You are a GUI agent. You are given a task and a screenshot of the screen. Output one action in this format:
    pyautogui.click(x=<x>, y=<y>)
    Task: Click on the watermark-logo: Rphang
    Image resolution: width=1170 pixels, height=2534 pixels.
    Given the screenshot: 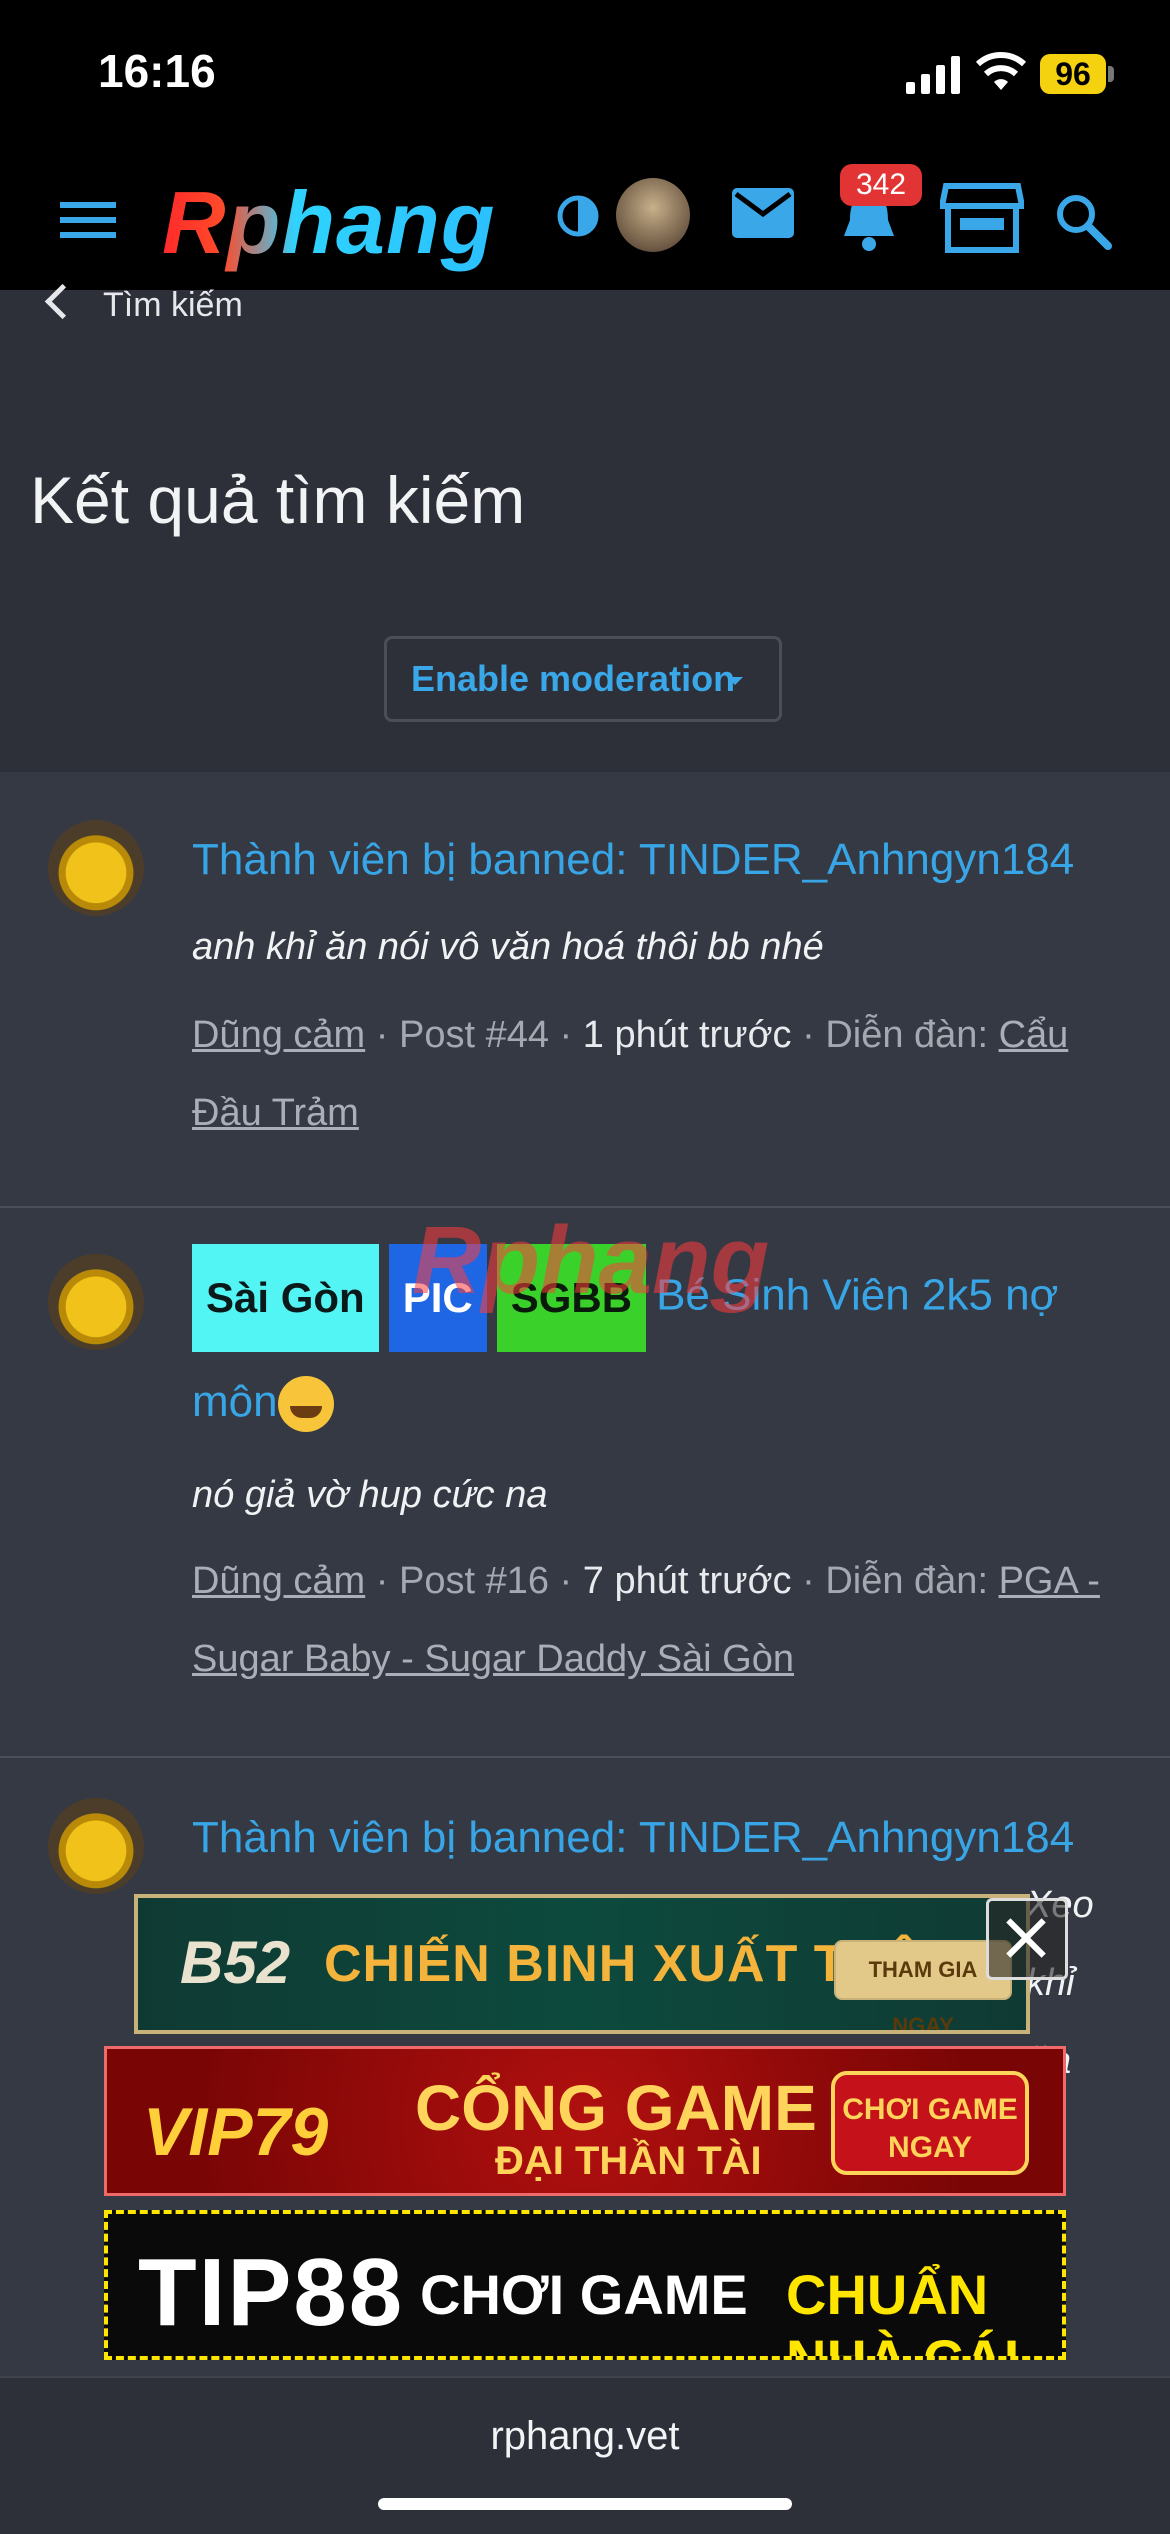 What is the action you would take?
    pyautogui.click(x=591, y=1260)
    